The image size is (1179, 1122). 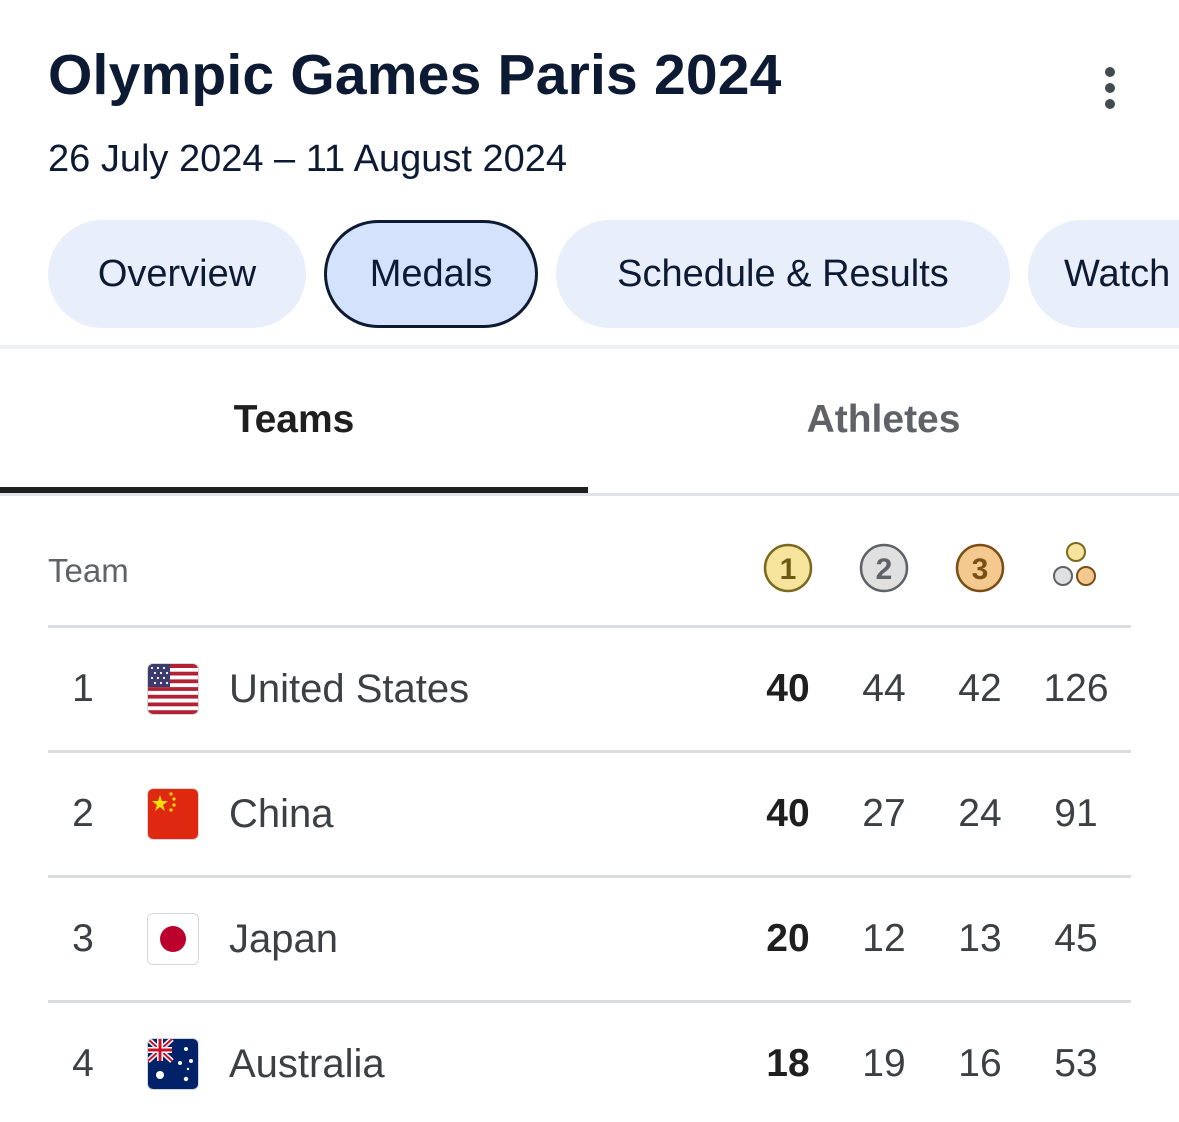 What do you see at coordinates (173, 689) in the screenshot?
I see `us-flag-icon` at bounding box center [173, 689].